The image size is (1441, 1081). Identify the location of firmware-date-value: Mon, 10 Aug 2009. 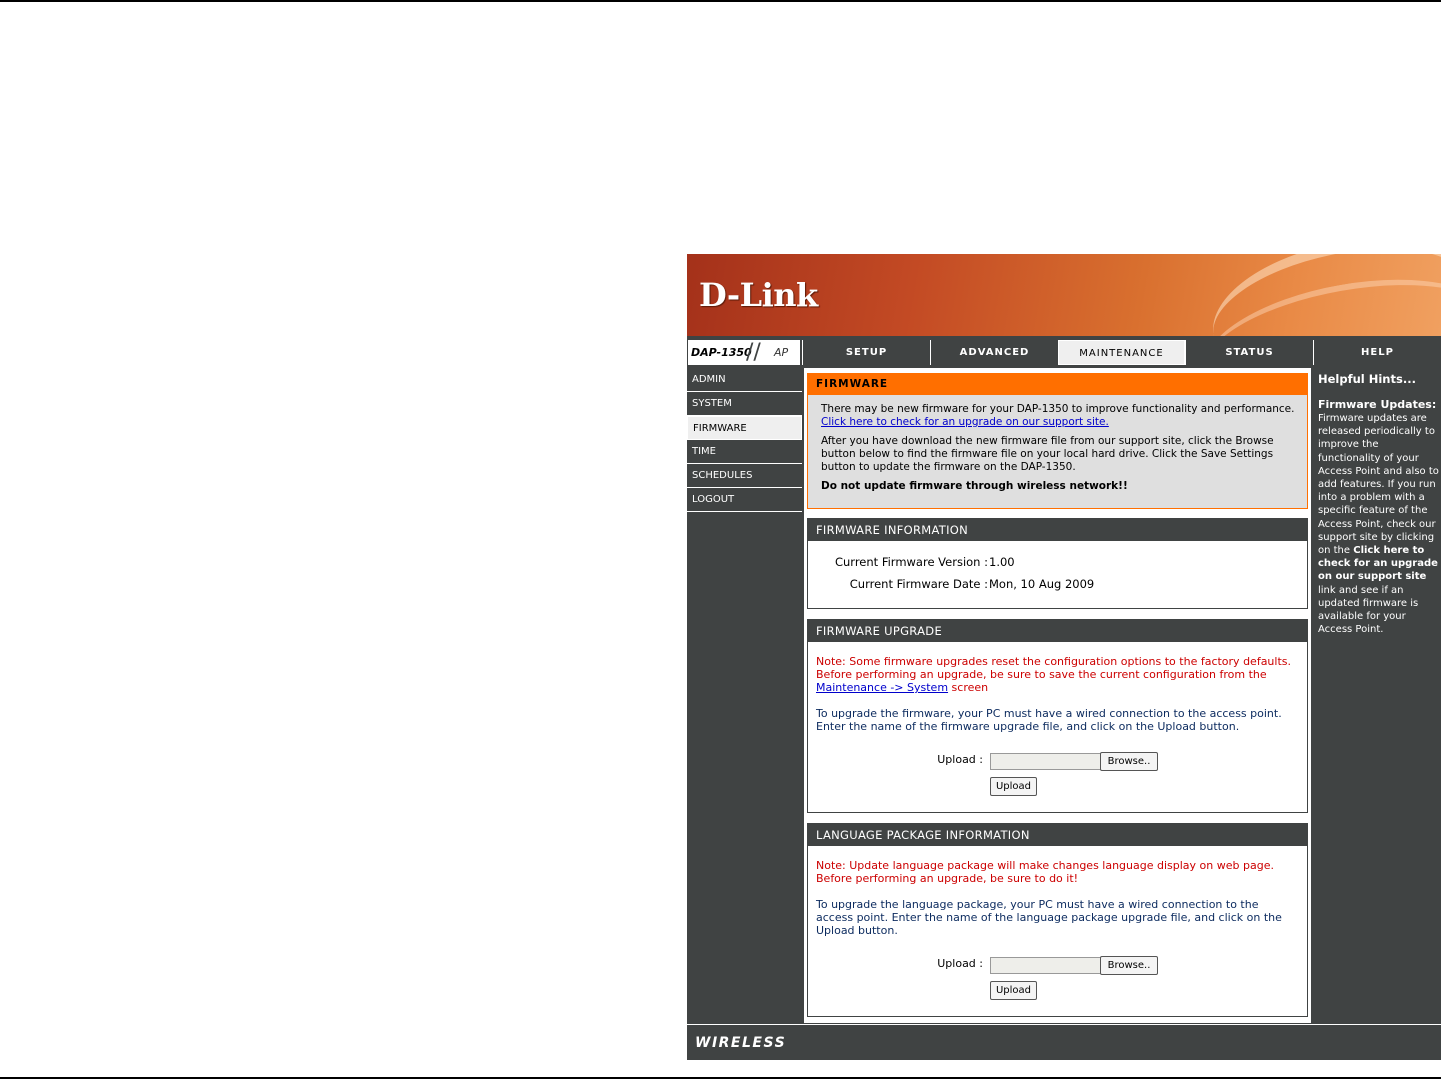
(1042, 584).